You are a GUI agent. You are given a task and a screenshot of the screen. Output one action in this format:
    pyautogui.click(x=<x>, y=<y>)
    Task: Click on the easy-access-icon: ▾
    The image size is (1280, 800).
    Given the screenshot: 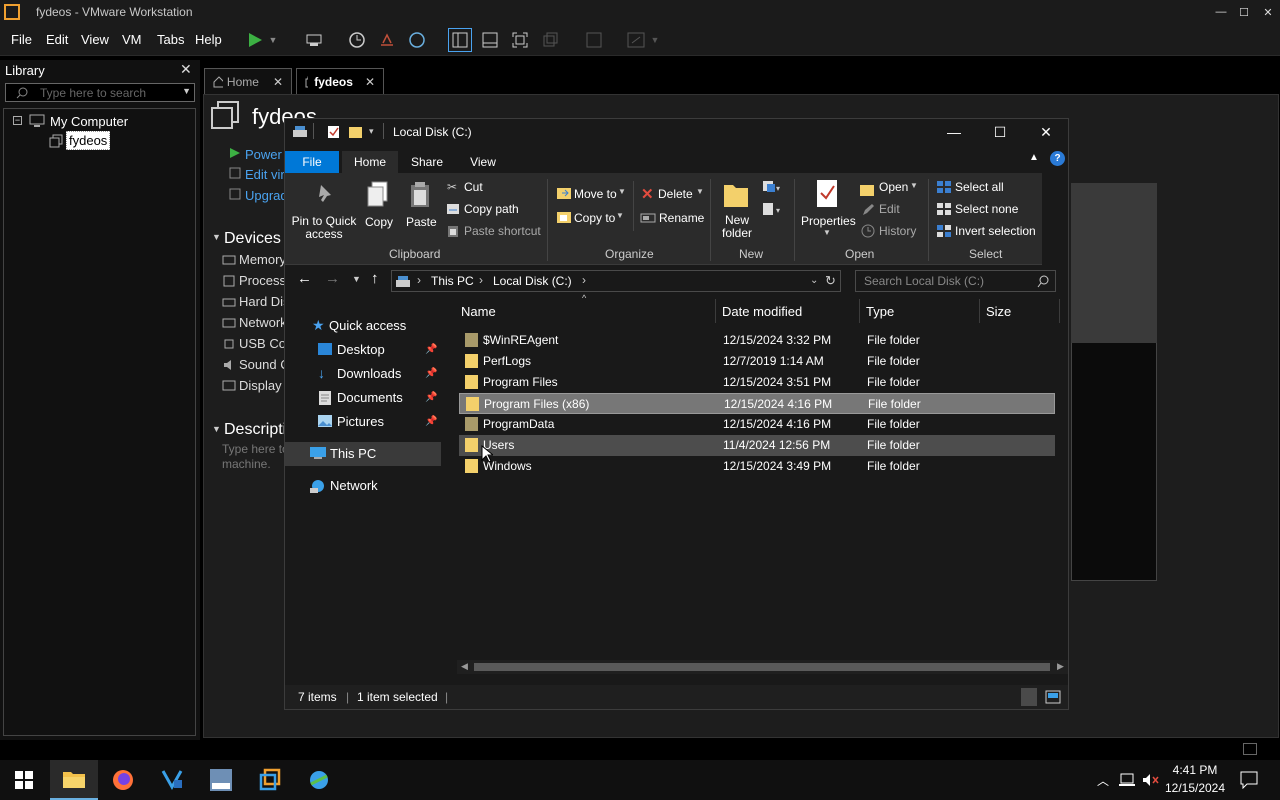 What is the action you would take?
    pyautogui.click(x=772, y=209)
    